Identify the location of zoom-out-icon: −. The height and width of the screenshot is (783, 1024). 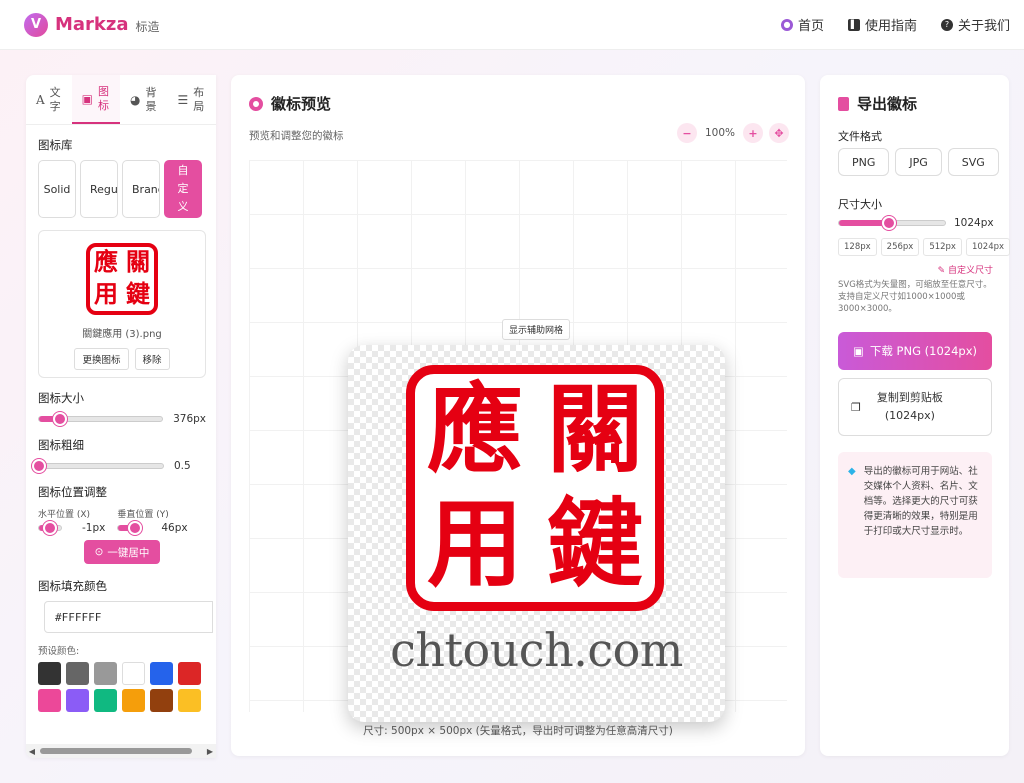
(686, 133).